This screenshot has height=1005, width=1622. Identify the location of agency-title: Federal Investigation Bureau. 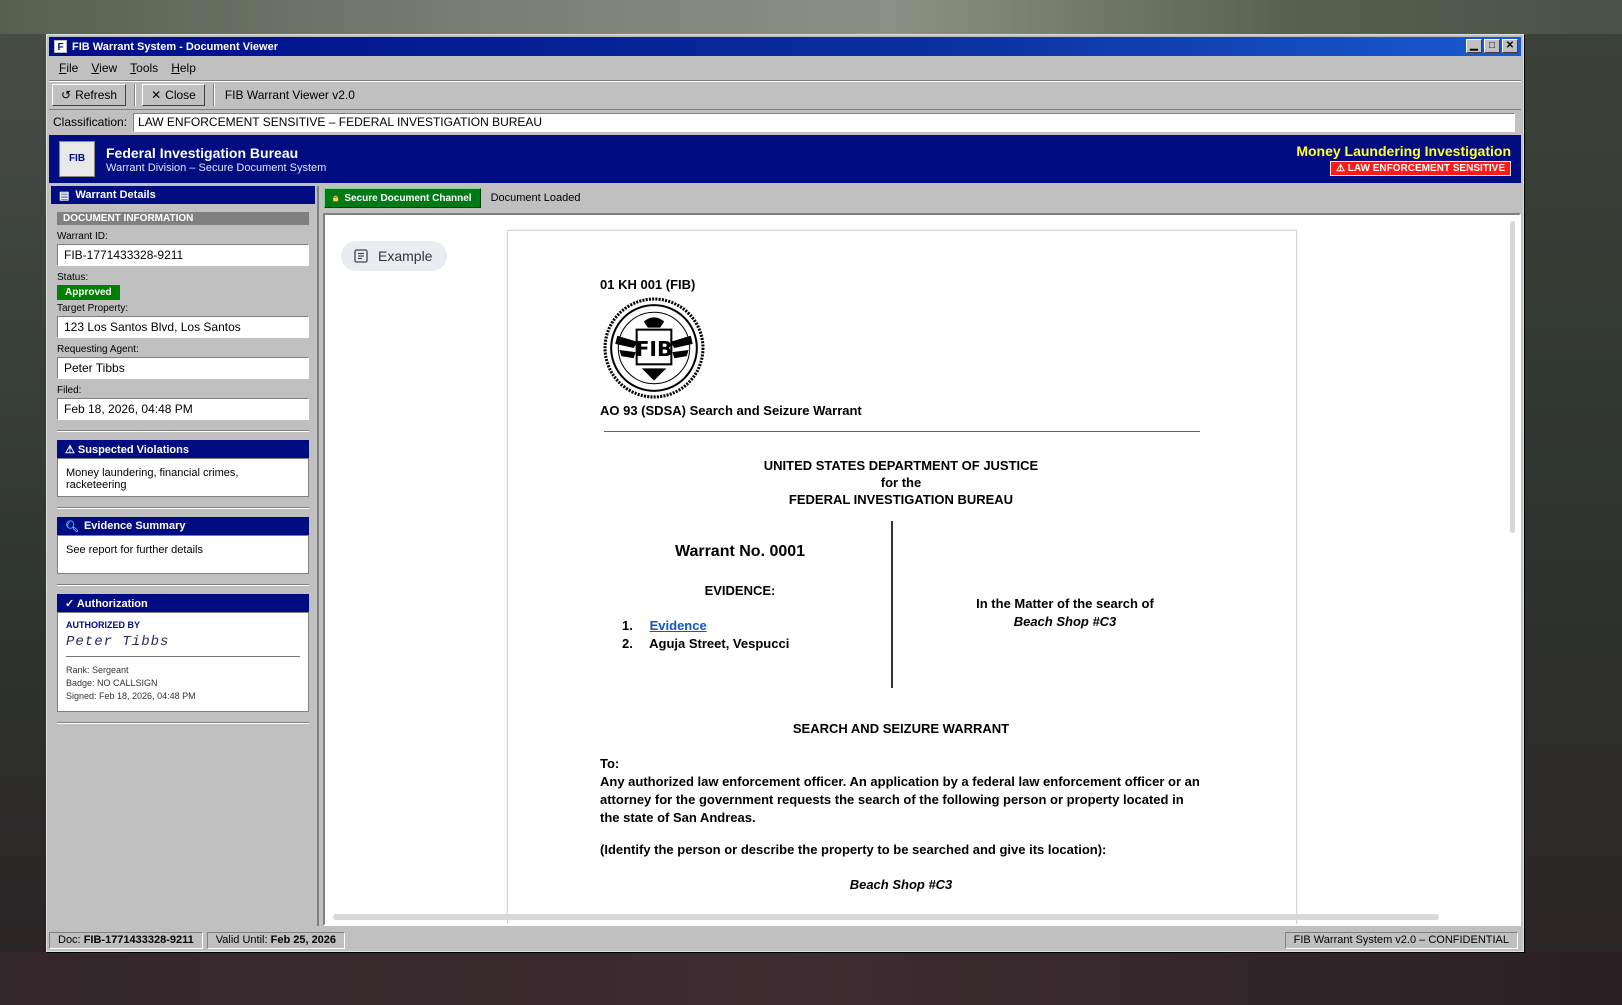
(202, 153).